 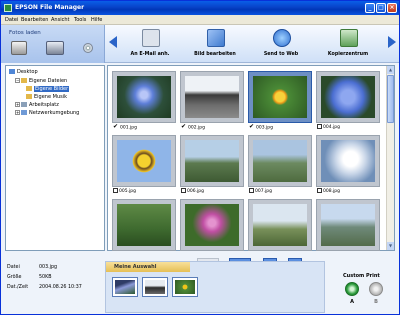 I want to click on thumbnail-caption: 006.jpg, so click(x=192, y=192).